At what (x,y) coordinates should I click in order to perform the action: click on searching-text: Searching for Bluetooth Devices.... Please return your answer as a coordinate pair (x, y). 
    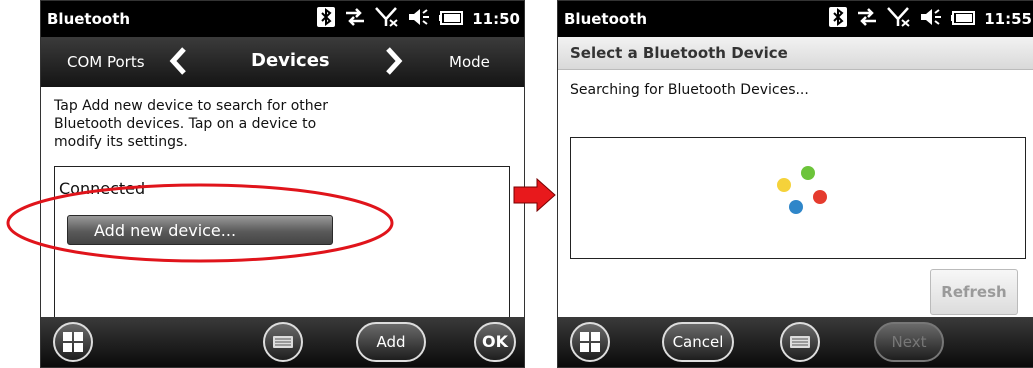
    Looking at the image, I should click on (689, 90).